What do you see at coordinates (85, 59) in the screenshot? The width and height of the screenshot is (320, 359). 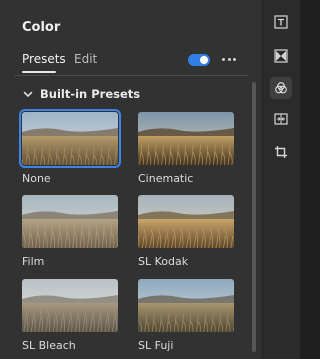 I see `tab-edit: Edit` at bounding box center [85, 59].